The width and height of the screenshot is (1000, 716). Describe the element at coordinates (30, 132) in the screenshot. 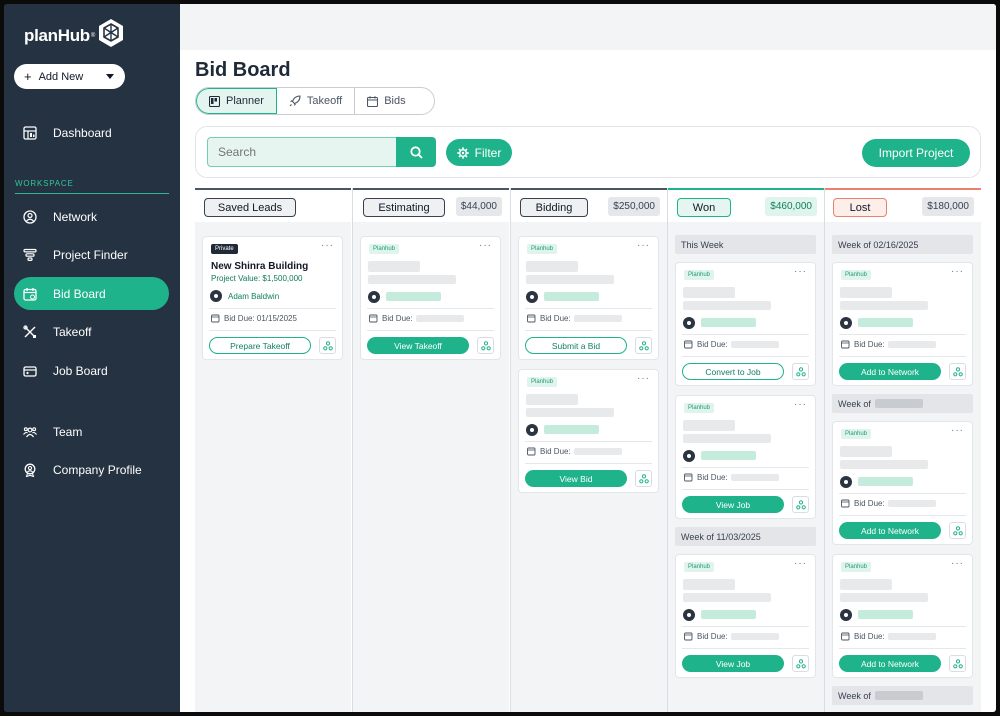

I see `dashboard-icon` at that location.